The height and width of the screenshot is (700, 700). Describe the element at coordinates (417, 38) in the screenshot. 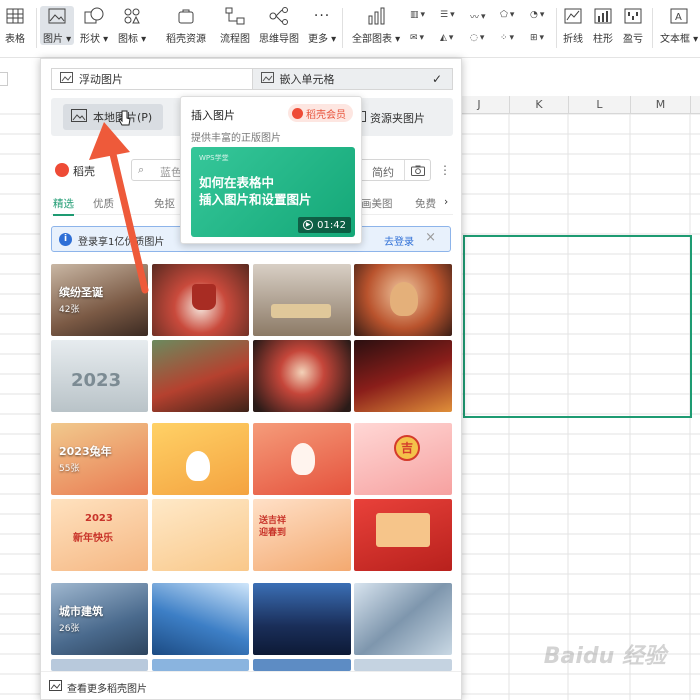

I see `map-chart-dropdown: ✉ ▾` at that location.